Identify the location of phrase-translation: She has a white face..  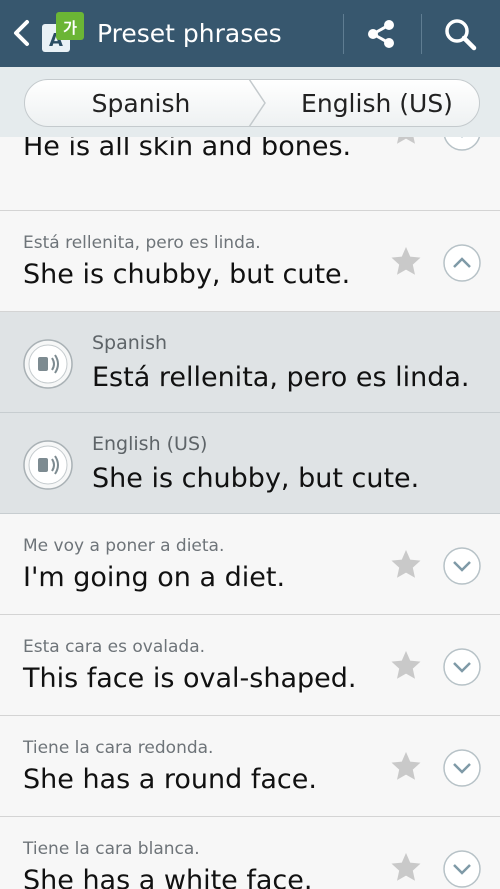
(168, 877).